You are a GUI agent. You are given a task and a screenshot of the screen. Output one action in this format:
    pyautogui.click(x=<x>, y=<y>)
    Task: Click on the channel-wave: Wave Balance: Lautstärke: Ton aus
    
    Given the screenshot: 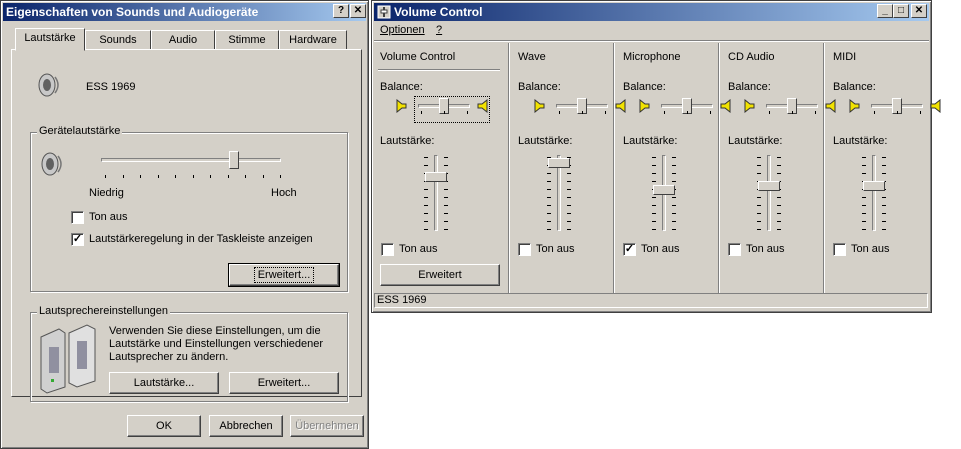 What is the action you would take?
    pyautogui.click(x=569, y=168)
    